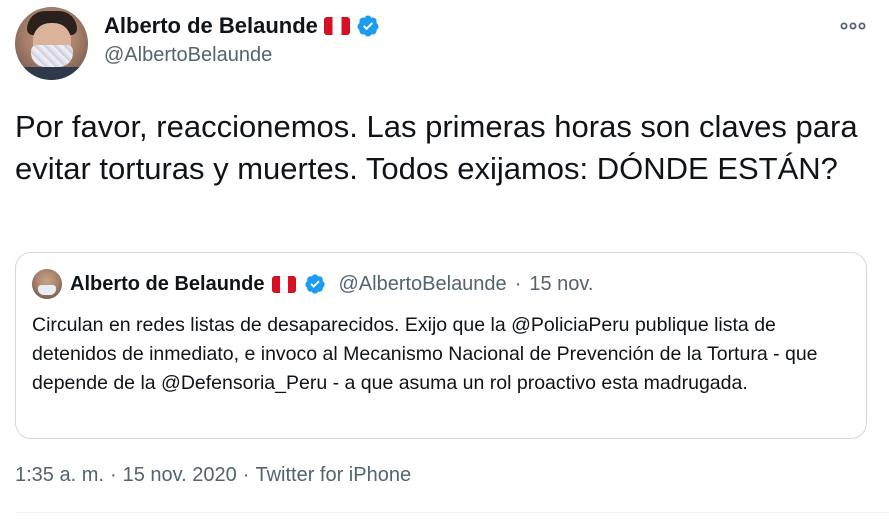 This screenshot has width=889, height=519. Describe the element at coordinates (167, 283) in the screenshot. I see `quoted-author-name: Alberto de Belaunde` at that location.